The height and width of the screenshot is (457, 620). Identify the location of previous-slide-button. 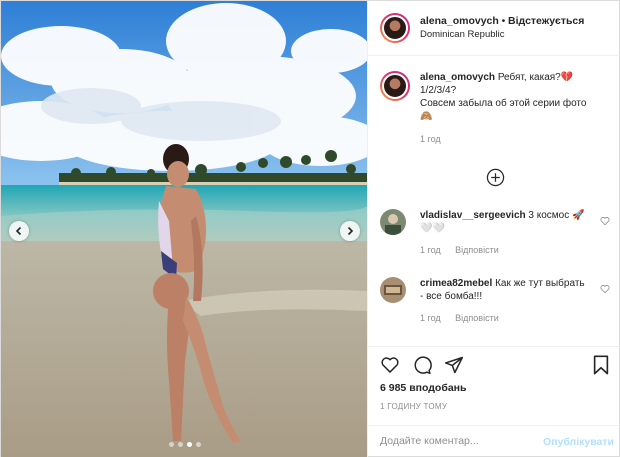
(19, 231).